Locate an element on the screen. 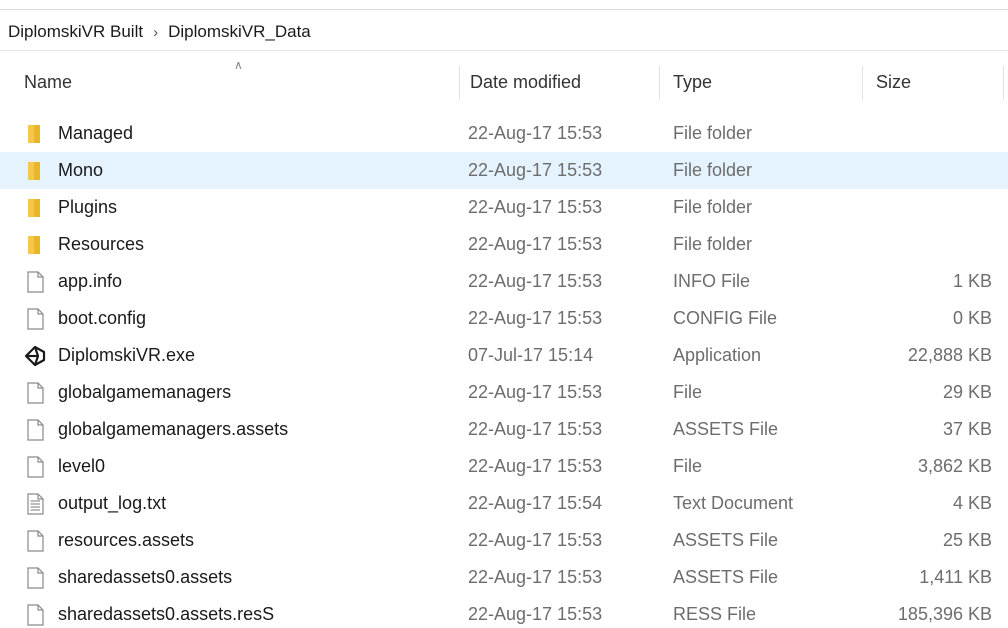 Image resolution: width=1008 pixels, height=628 pixels. file-row: level0 22-Aug-17 15:53 File 3,862 KB is located at coordinates (504, 466).